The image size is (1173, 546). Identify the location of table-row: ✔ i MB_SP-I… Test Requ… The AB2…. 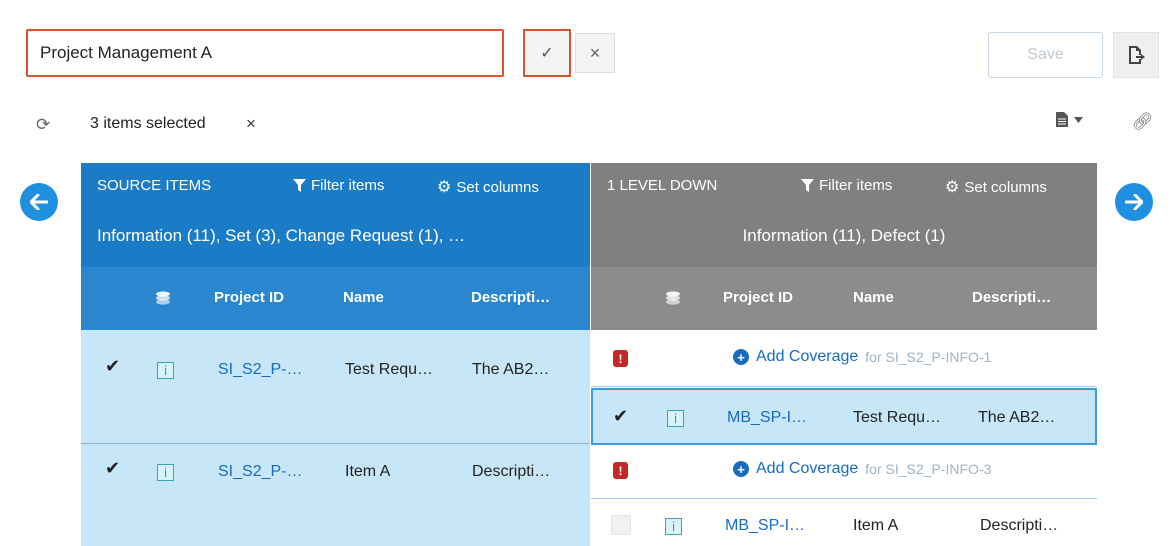
(844, 416).